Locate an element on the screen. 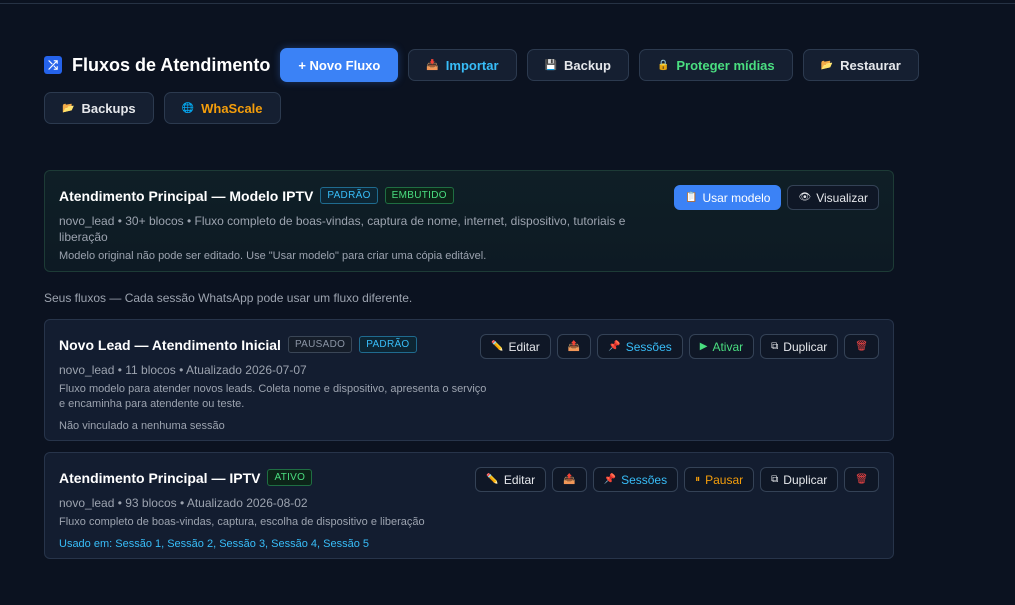 The width and height of the screenshot is (1015, 605). whascale-button: 🌐 WhaScale is located at coordinates (222, 108).